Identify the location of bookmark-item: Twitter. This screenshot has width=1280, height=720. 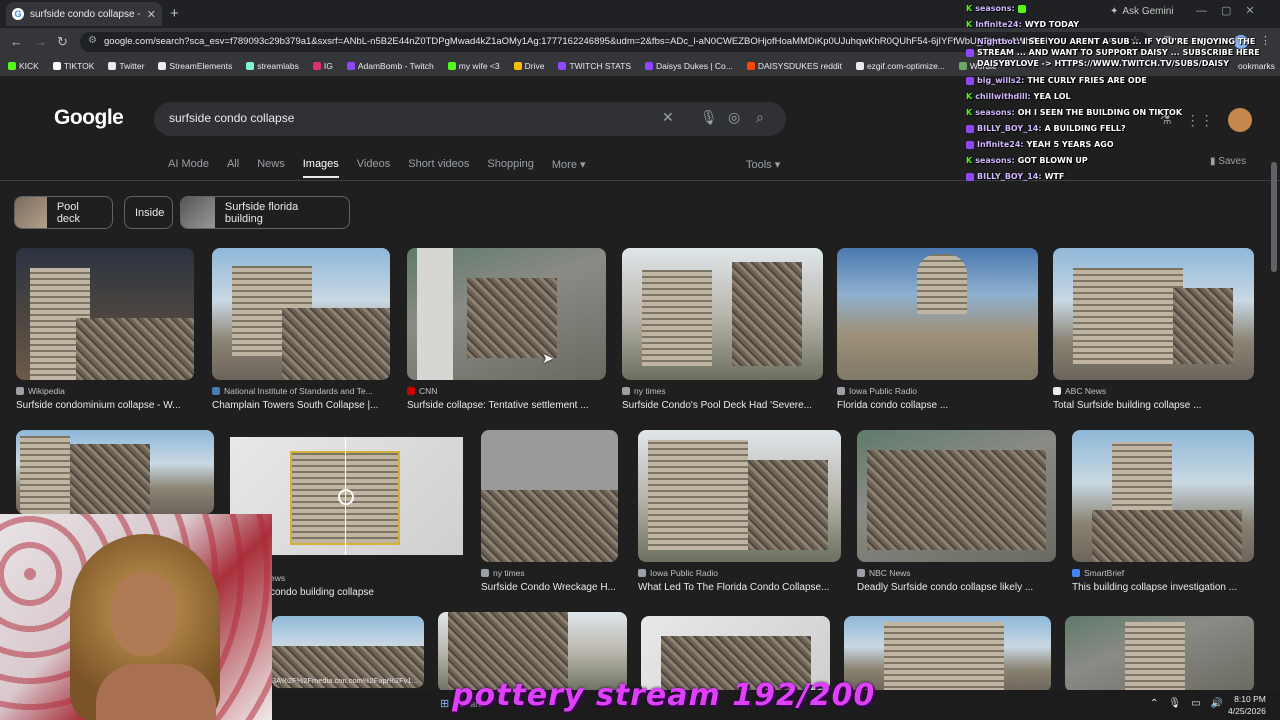
(126, 66).